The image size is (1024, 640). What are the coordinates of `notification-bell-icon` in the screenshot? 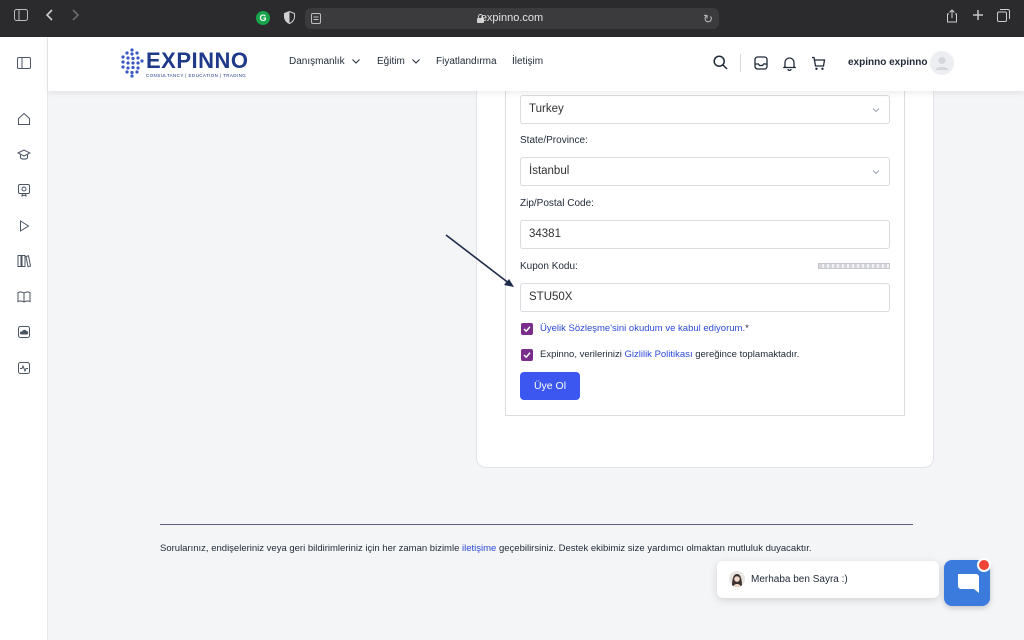 It's located at (789, 65).